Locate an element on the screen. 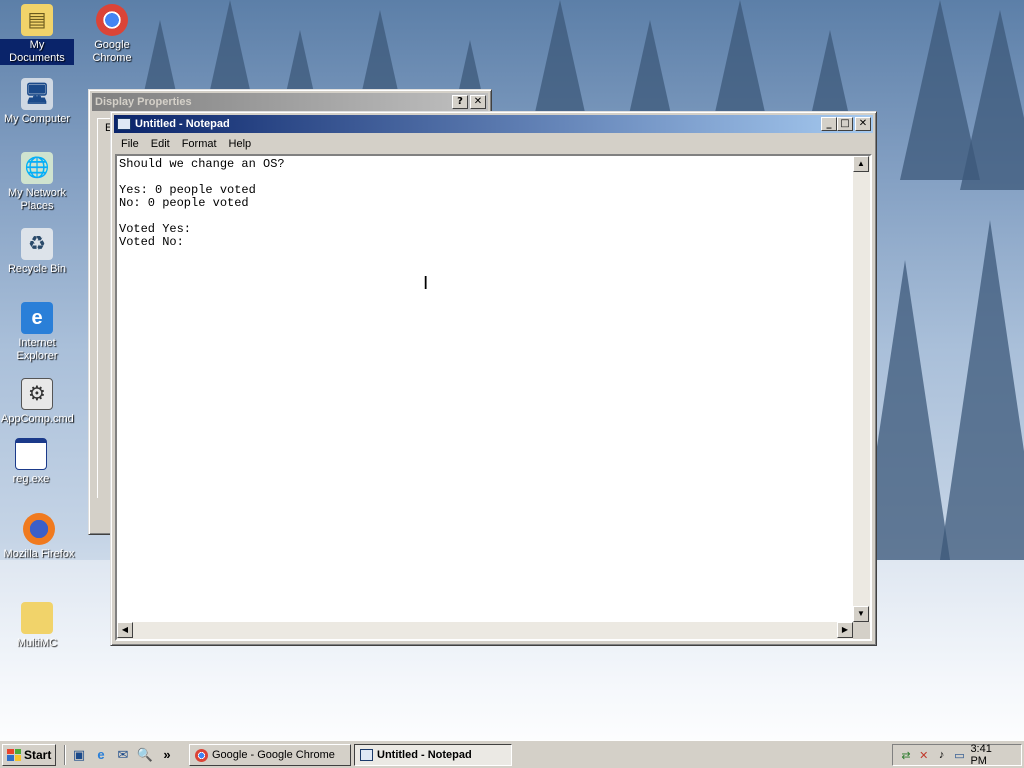 This screenshot has height=768, width=1024. desktop-icon-my-documents: ▤ My Documents is located at coordinates (37, 34).